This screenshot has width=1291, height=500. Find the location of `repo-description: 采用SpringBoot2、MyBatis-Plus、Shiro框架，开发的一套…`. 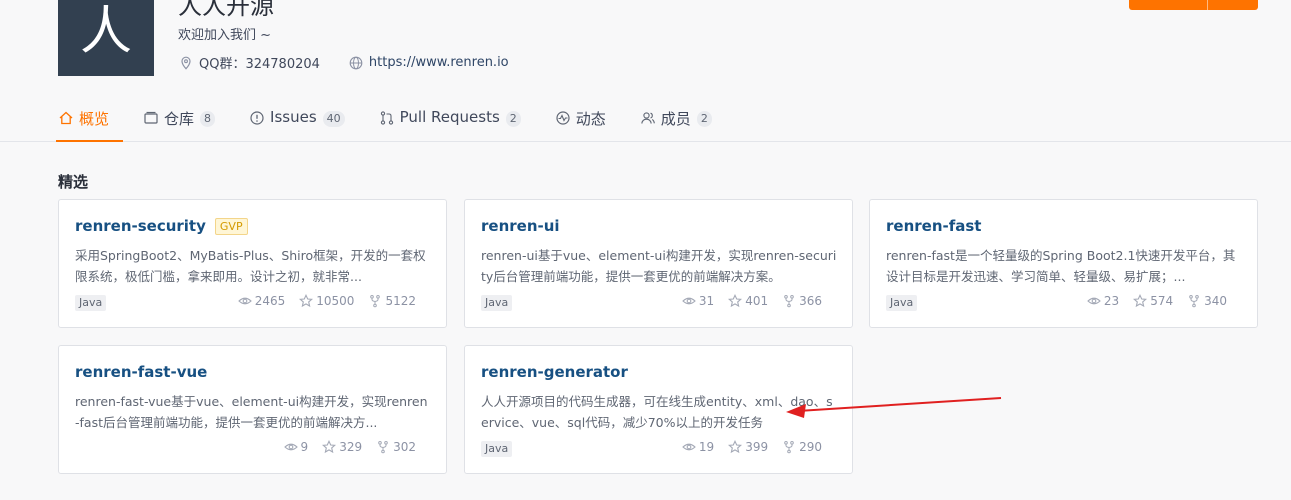

repo-description: 采用SpringBoot2、MyBatis-Plus、Shiro框架，开发的一套… is located at coordinates (250, 266).